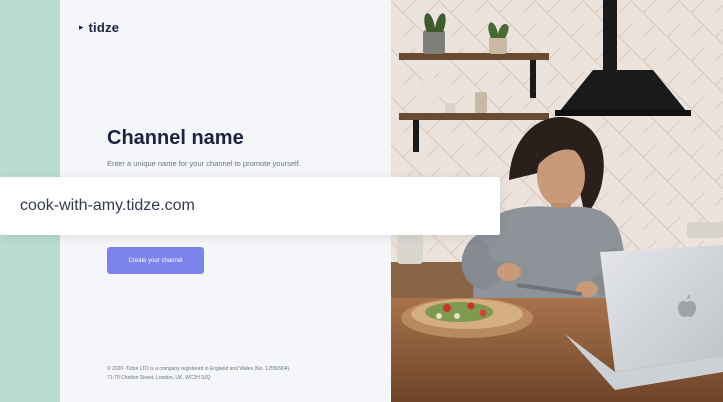  What do you see at coordinates (250, 206) in the screenshot?
I see `channel-url-input: cook-with-amy.tidze.com` at bounding box center [250, 206].